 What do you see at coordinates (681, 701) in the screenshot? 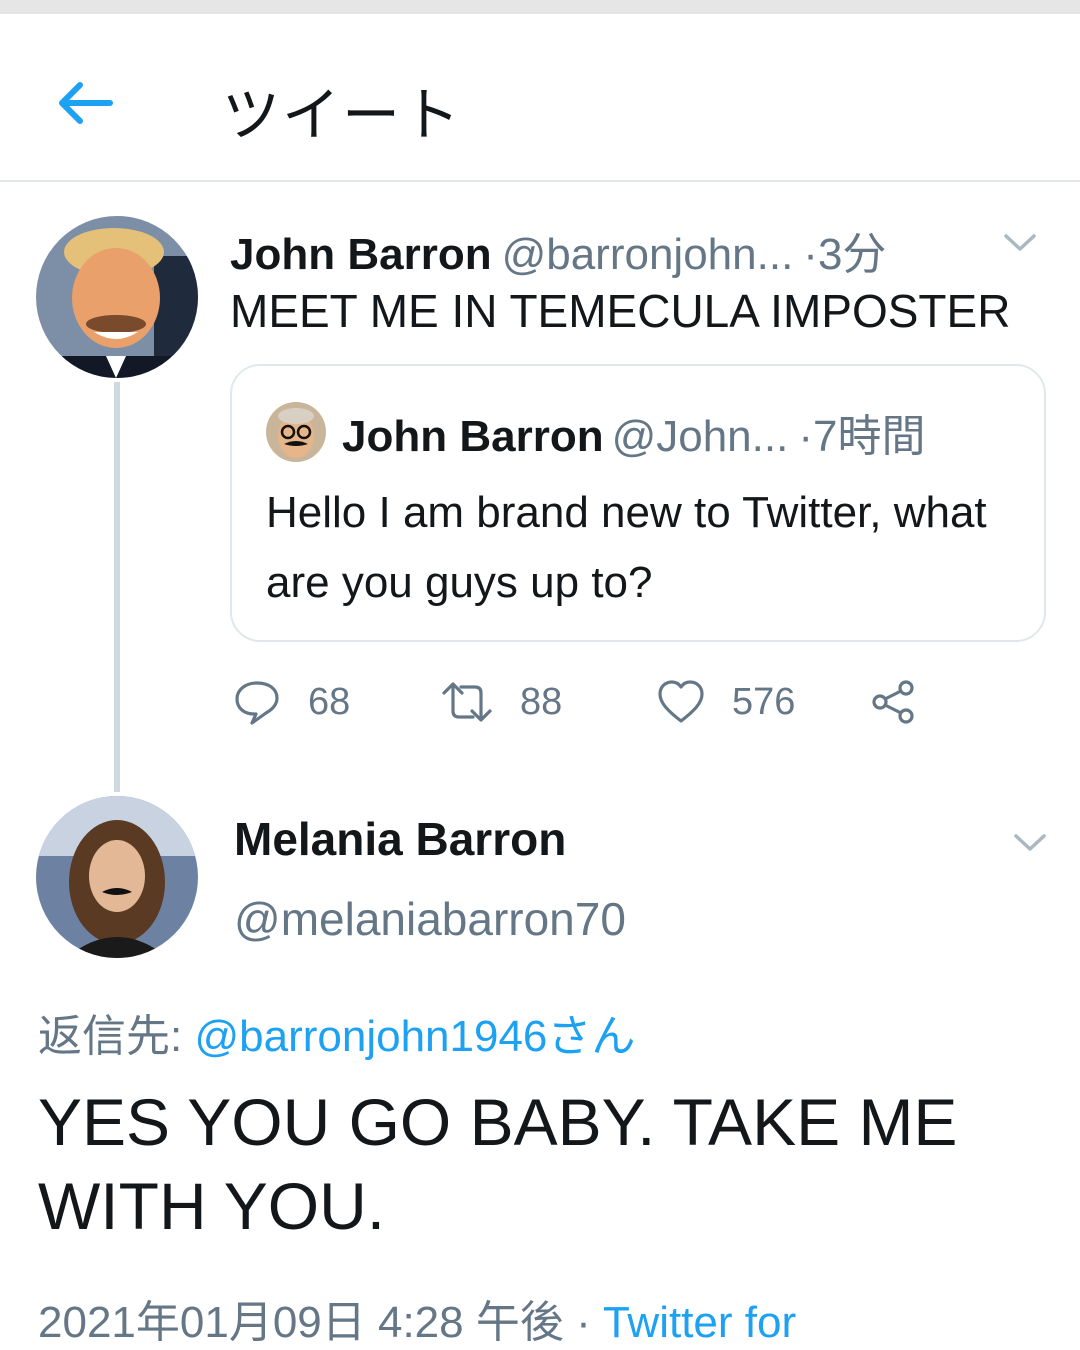
I see `heart-icon` at bounding box center [681, 701].